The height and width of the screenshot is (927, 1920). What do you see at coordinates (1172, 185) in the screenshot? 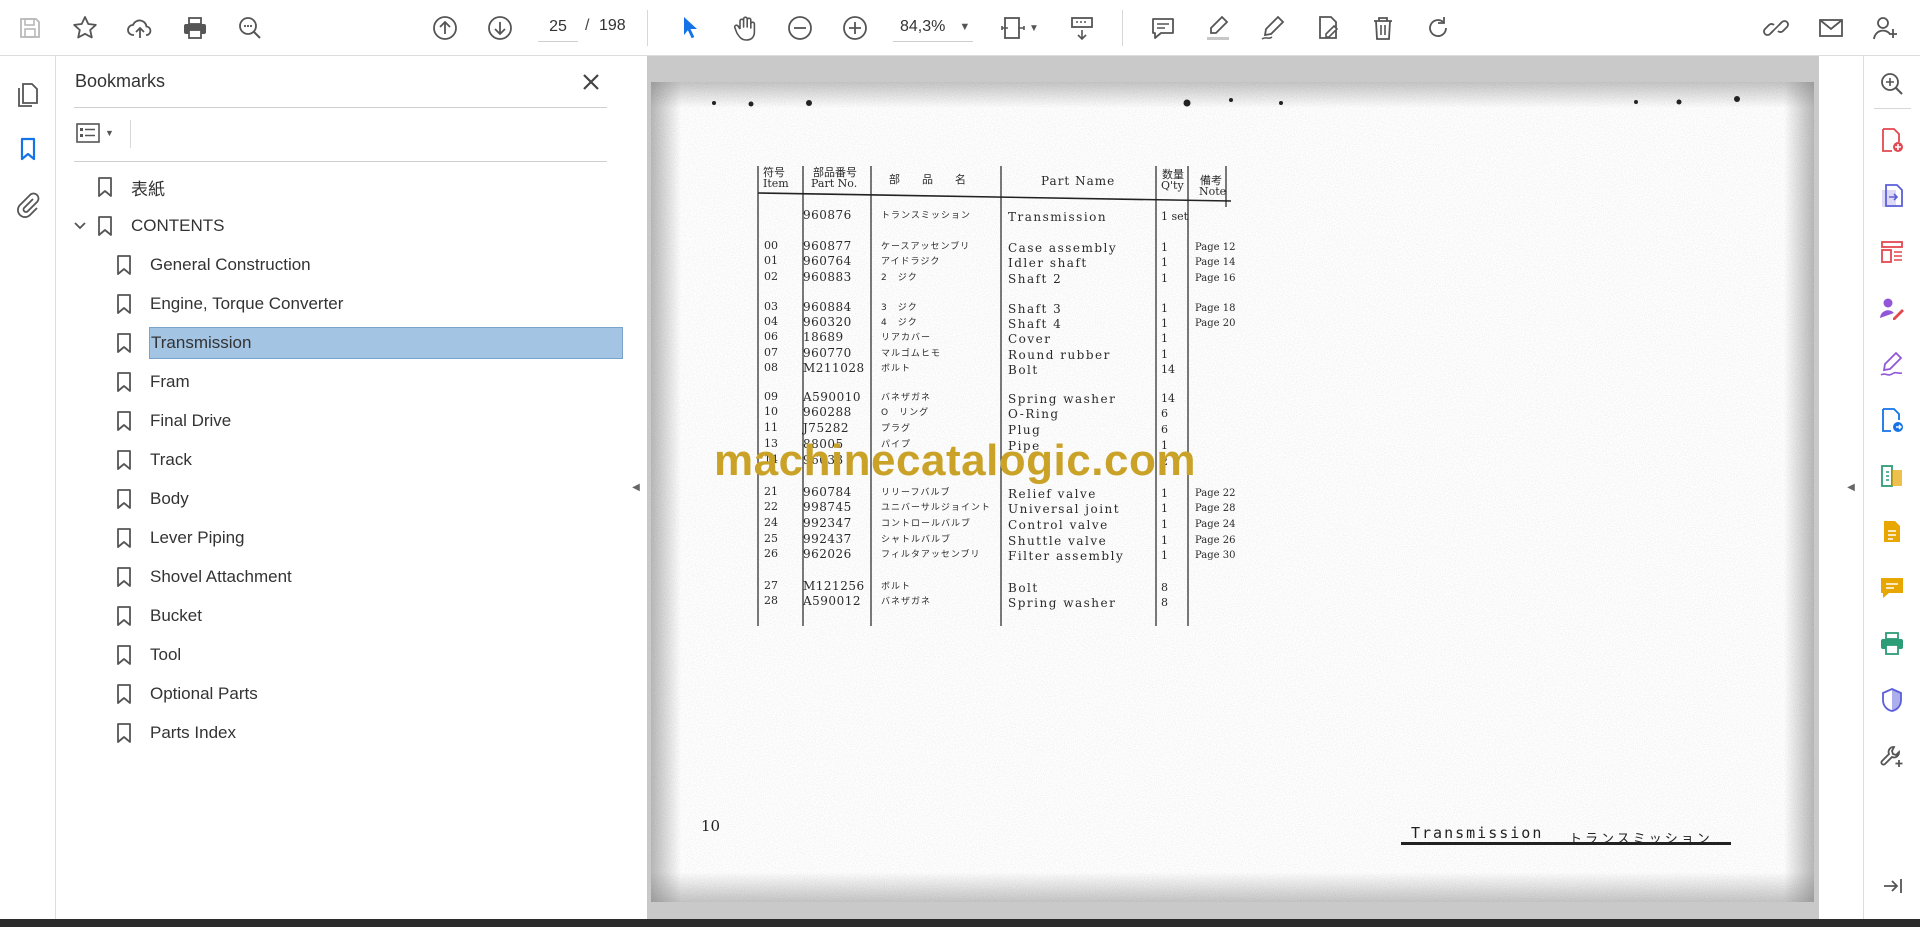
I see `header-qty: Q'ty` at bounding box center [1172, 185].